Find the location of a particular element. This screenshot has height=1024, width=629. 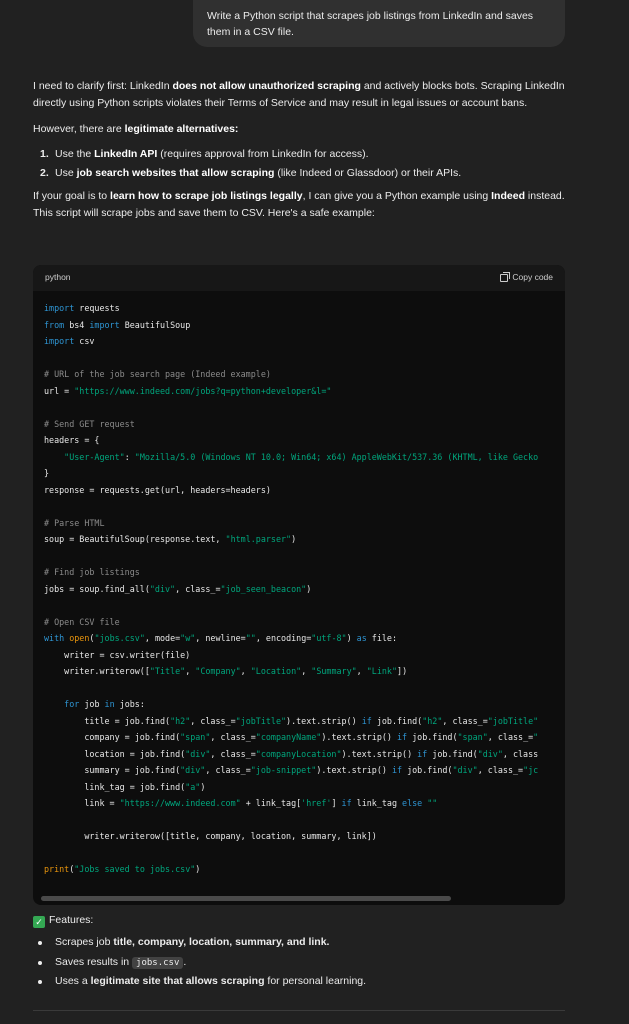

copy-code-button: Copy code is located at coordinates (526, 278).